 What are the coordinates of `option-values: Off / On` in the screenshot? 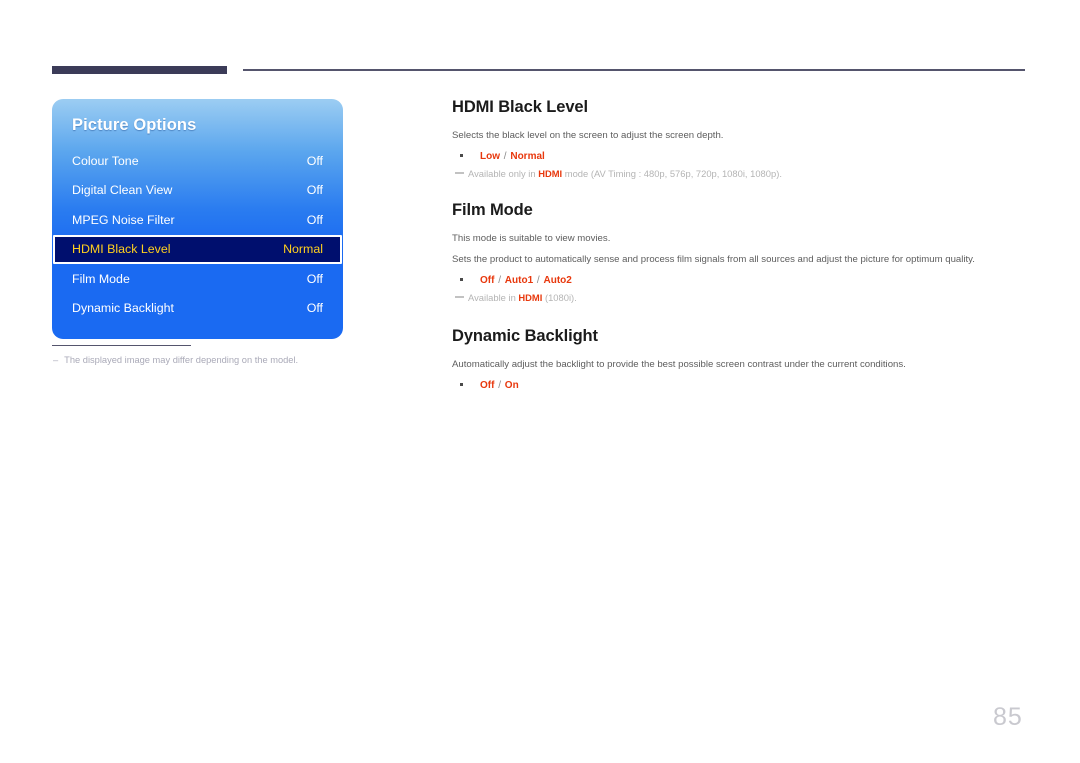 It's located at (499, 385).